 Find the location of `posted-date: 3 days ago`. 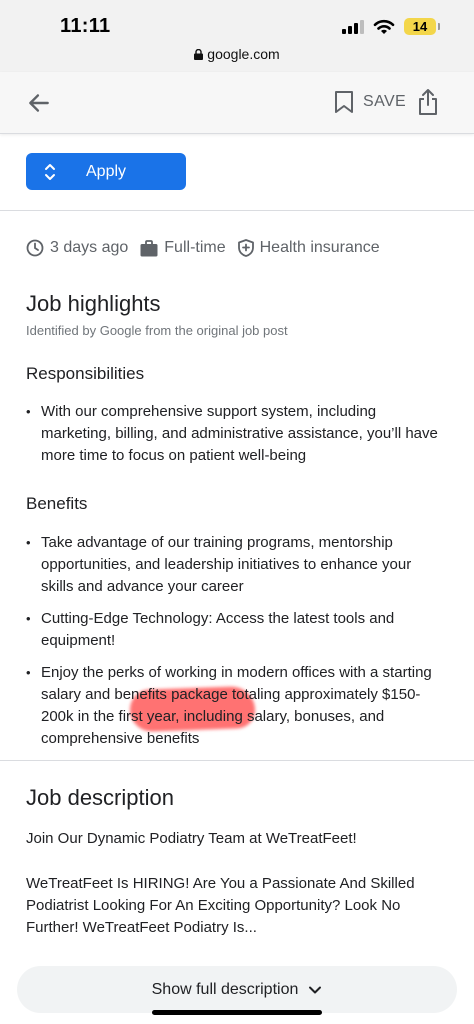

posted-date: 3 days ago is located at coordinates (77, 248).